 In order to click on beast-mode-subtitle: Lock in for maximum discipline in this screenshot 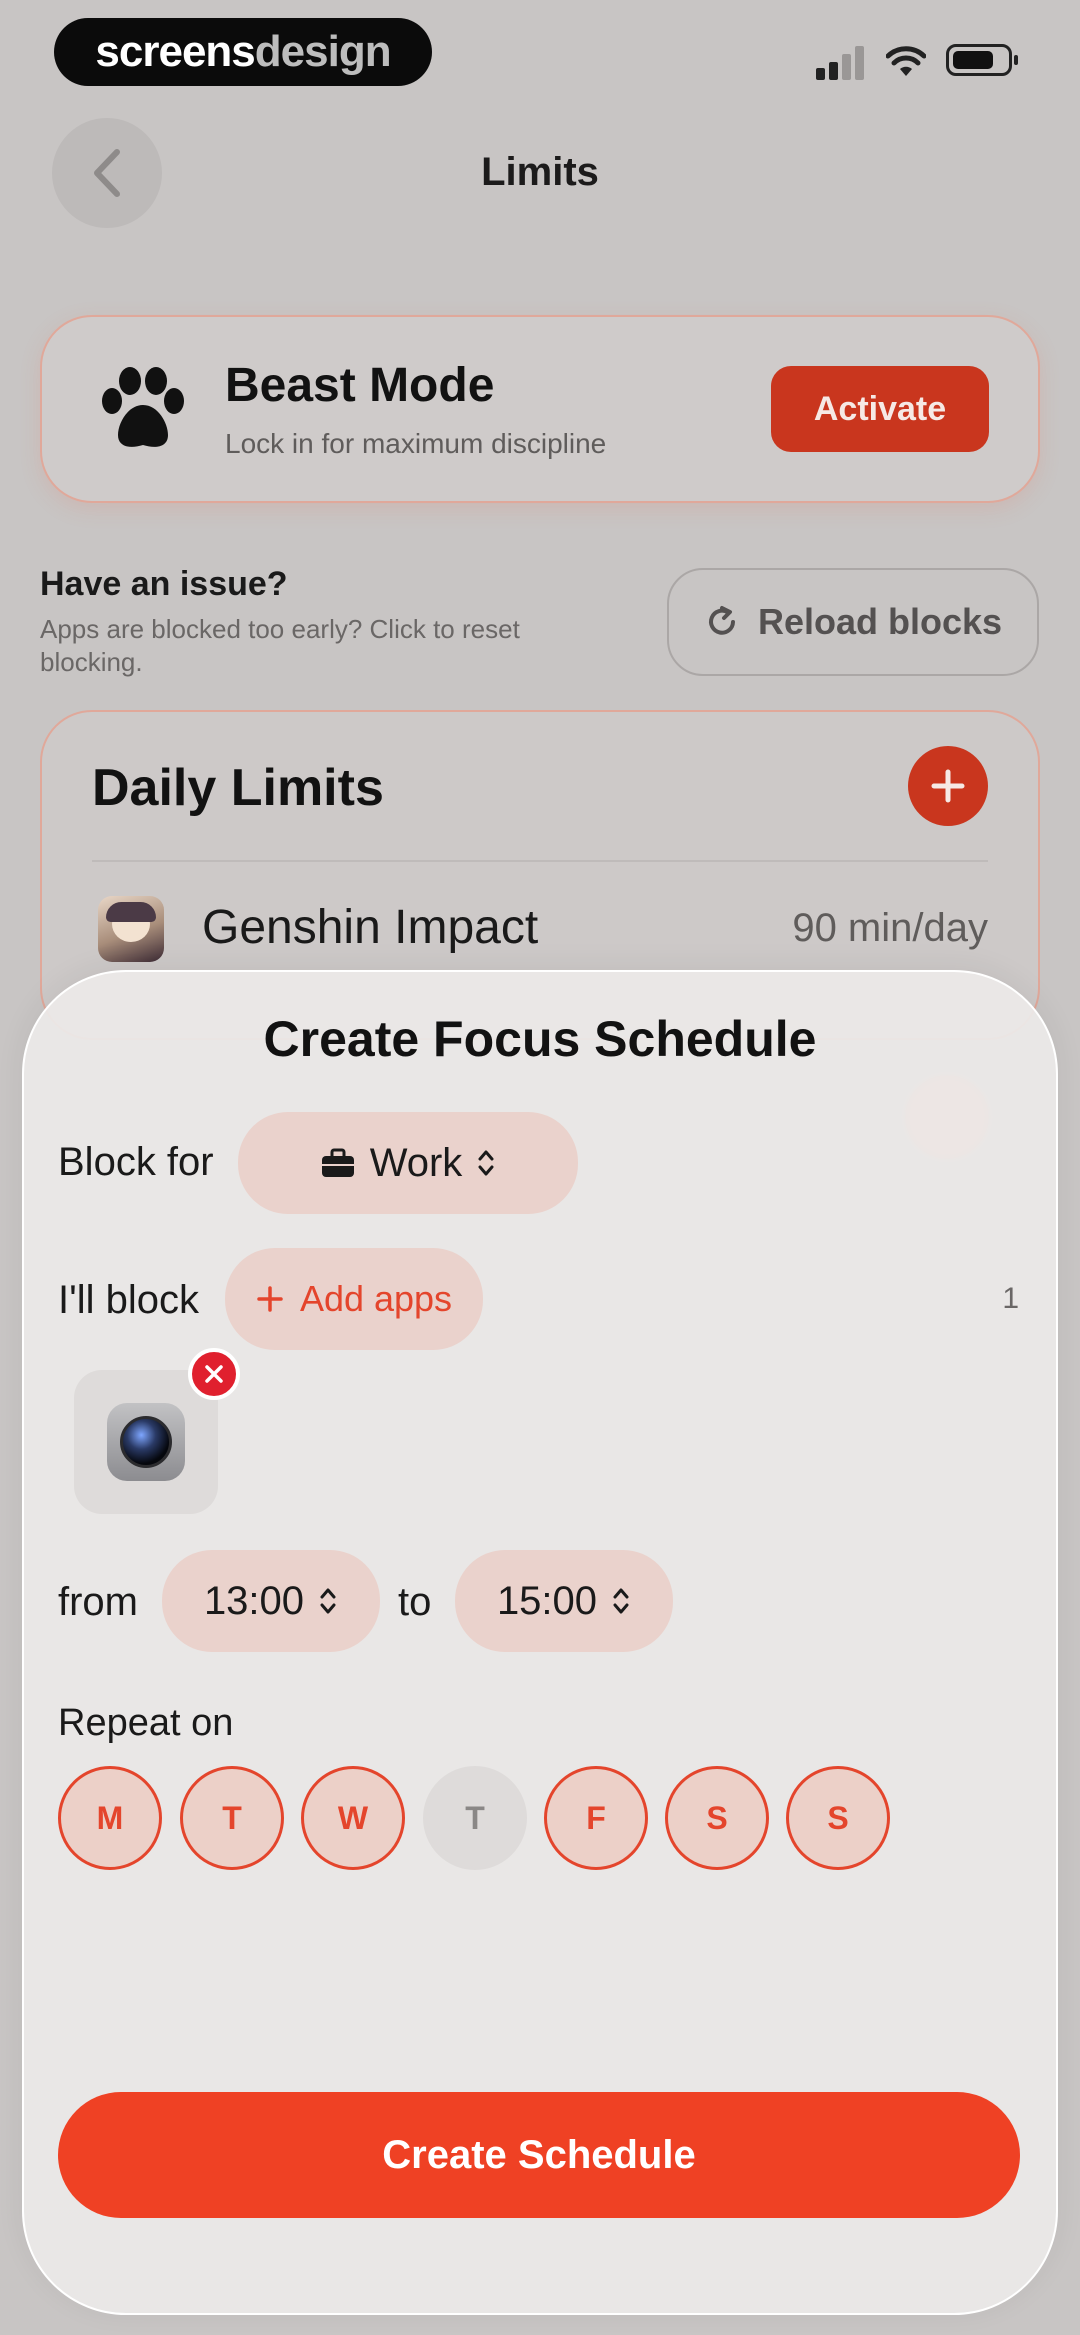, I will do `click(416, 443)`.